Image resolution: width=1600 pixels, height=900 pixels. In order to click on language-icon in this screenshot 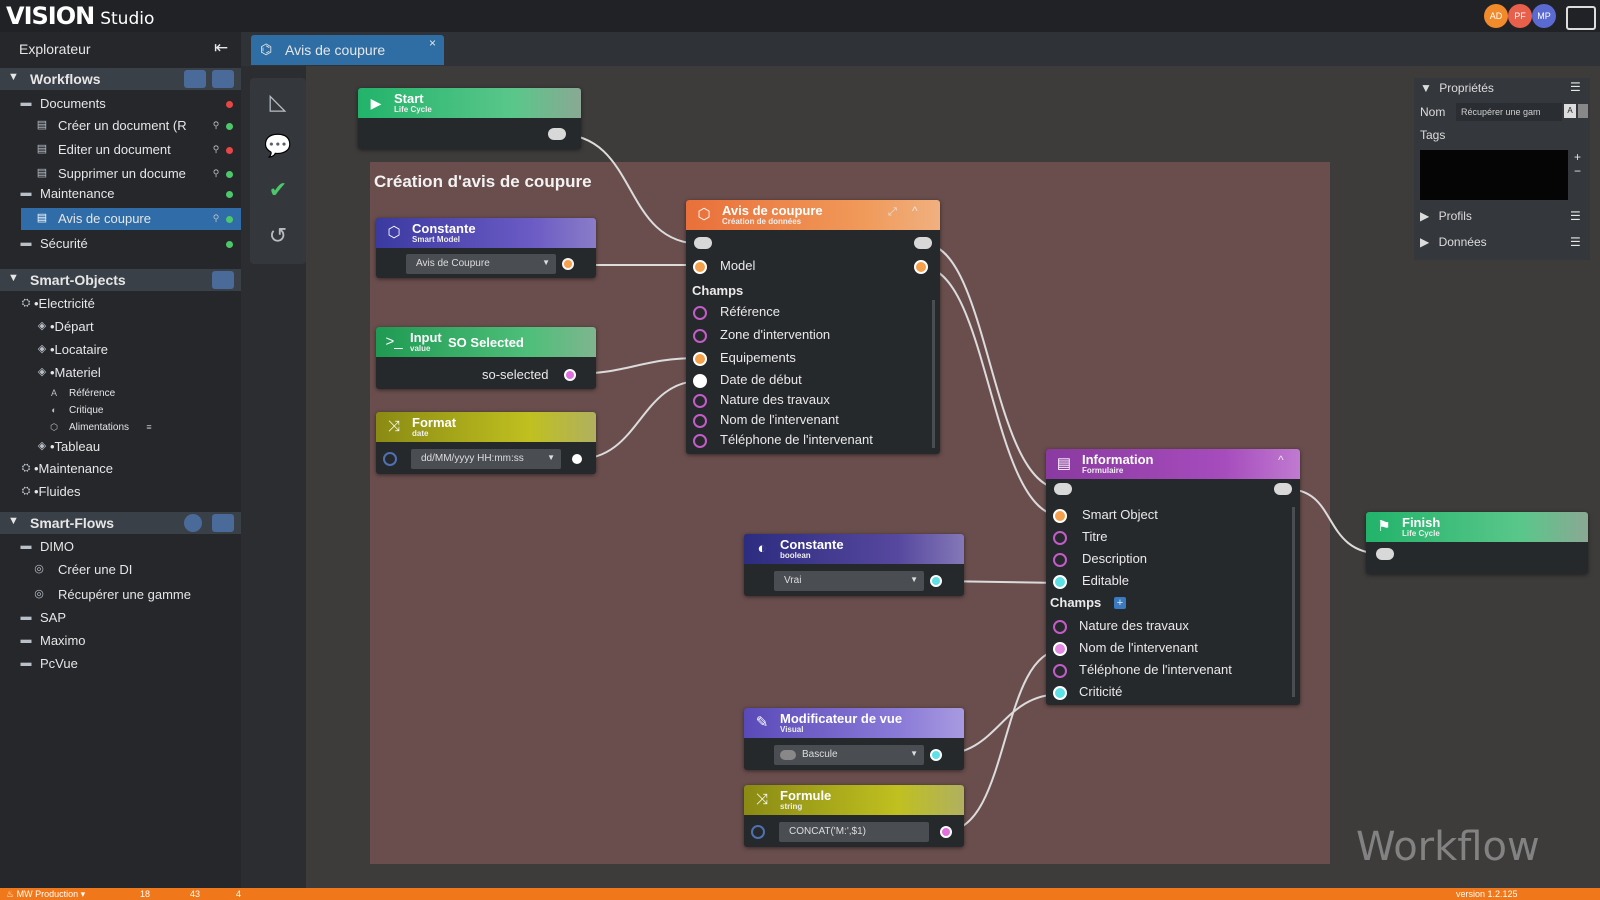, I will do `click(1583, 111)`.